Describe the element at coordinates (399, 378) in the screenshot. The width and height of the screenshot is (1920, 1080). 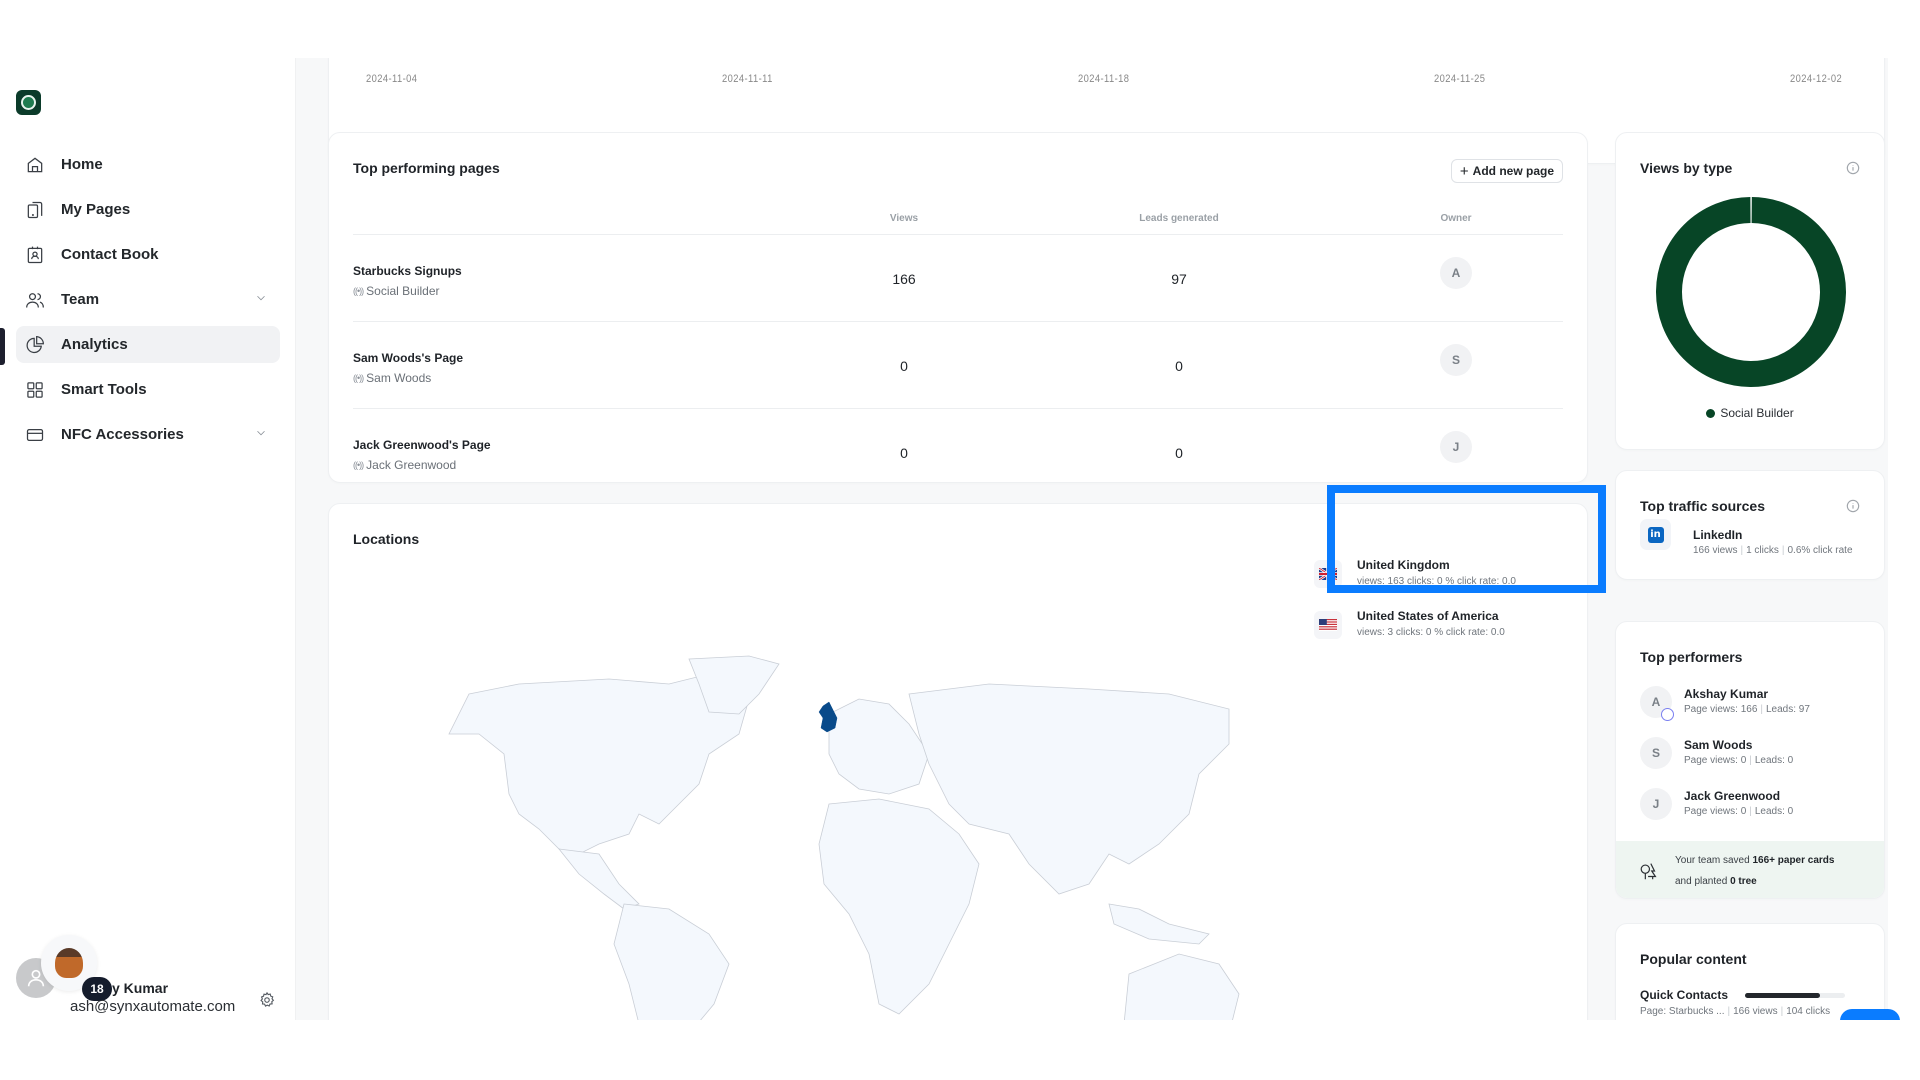
I see `page-type-label: Sam Woods` at that location.